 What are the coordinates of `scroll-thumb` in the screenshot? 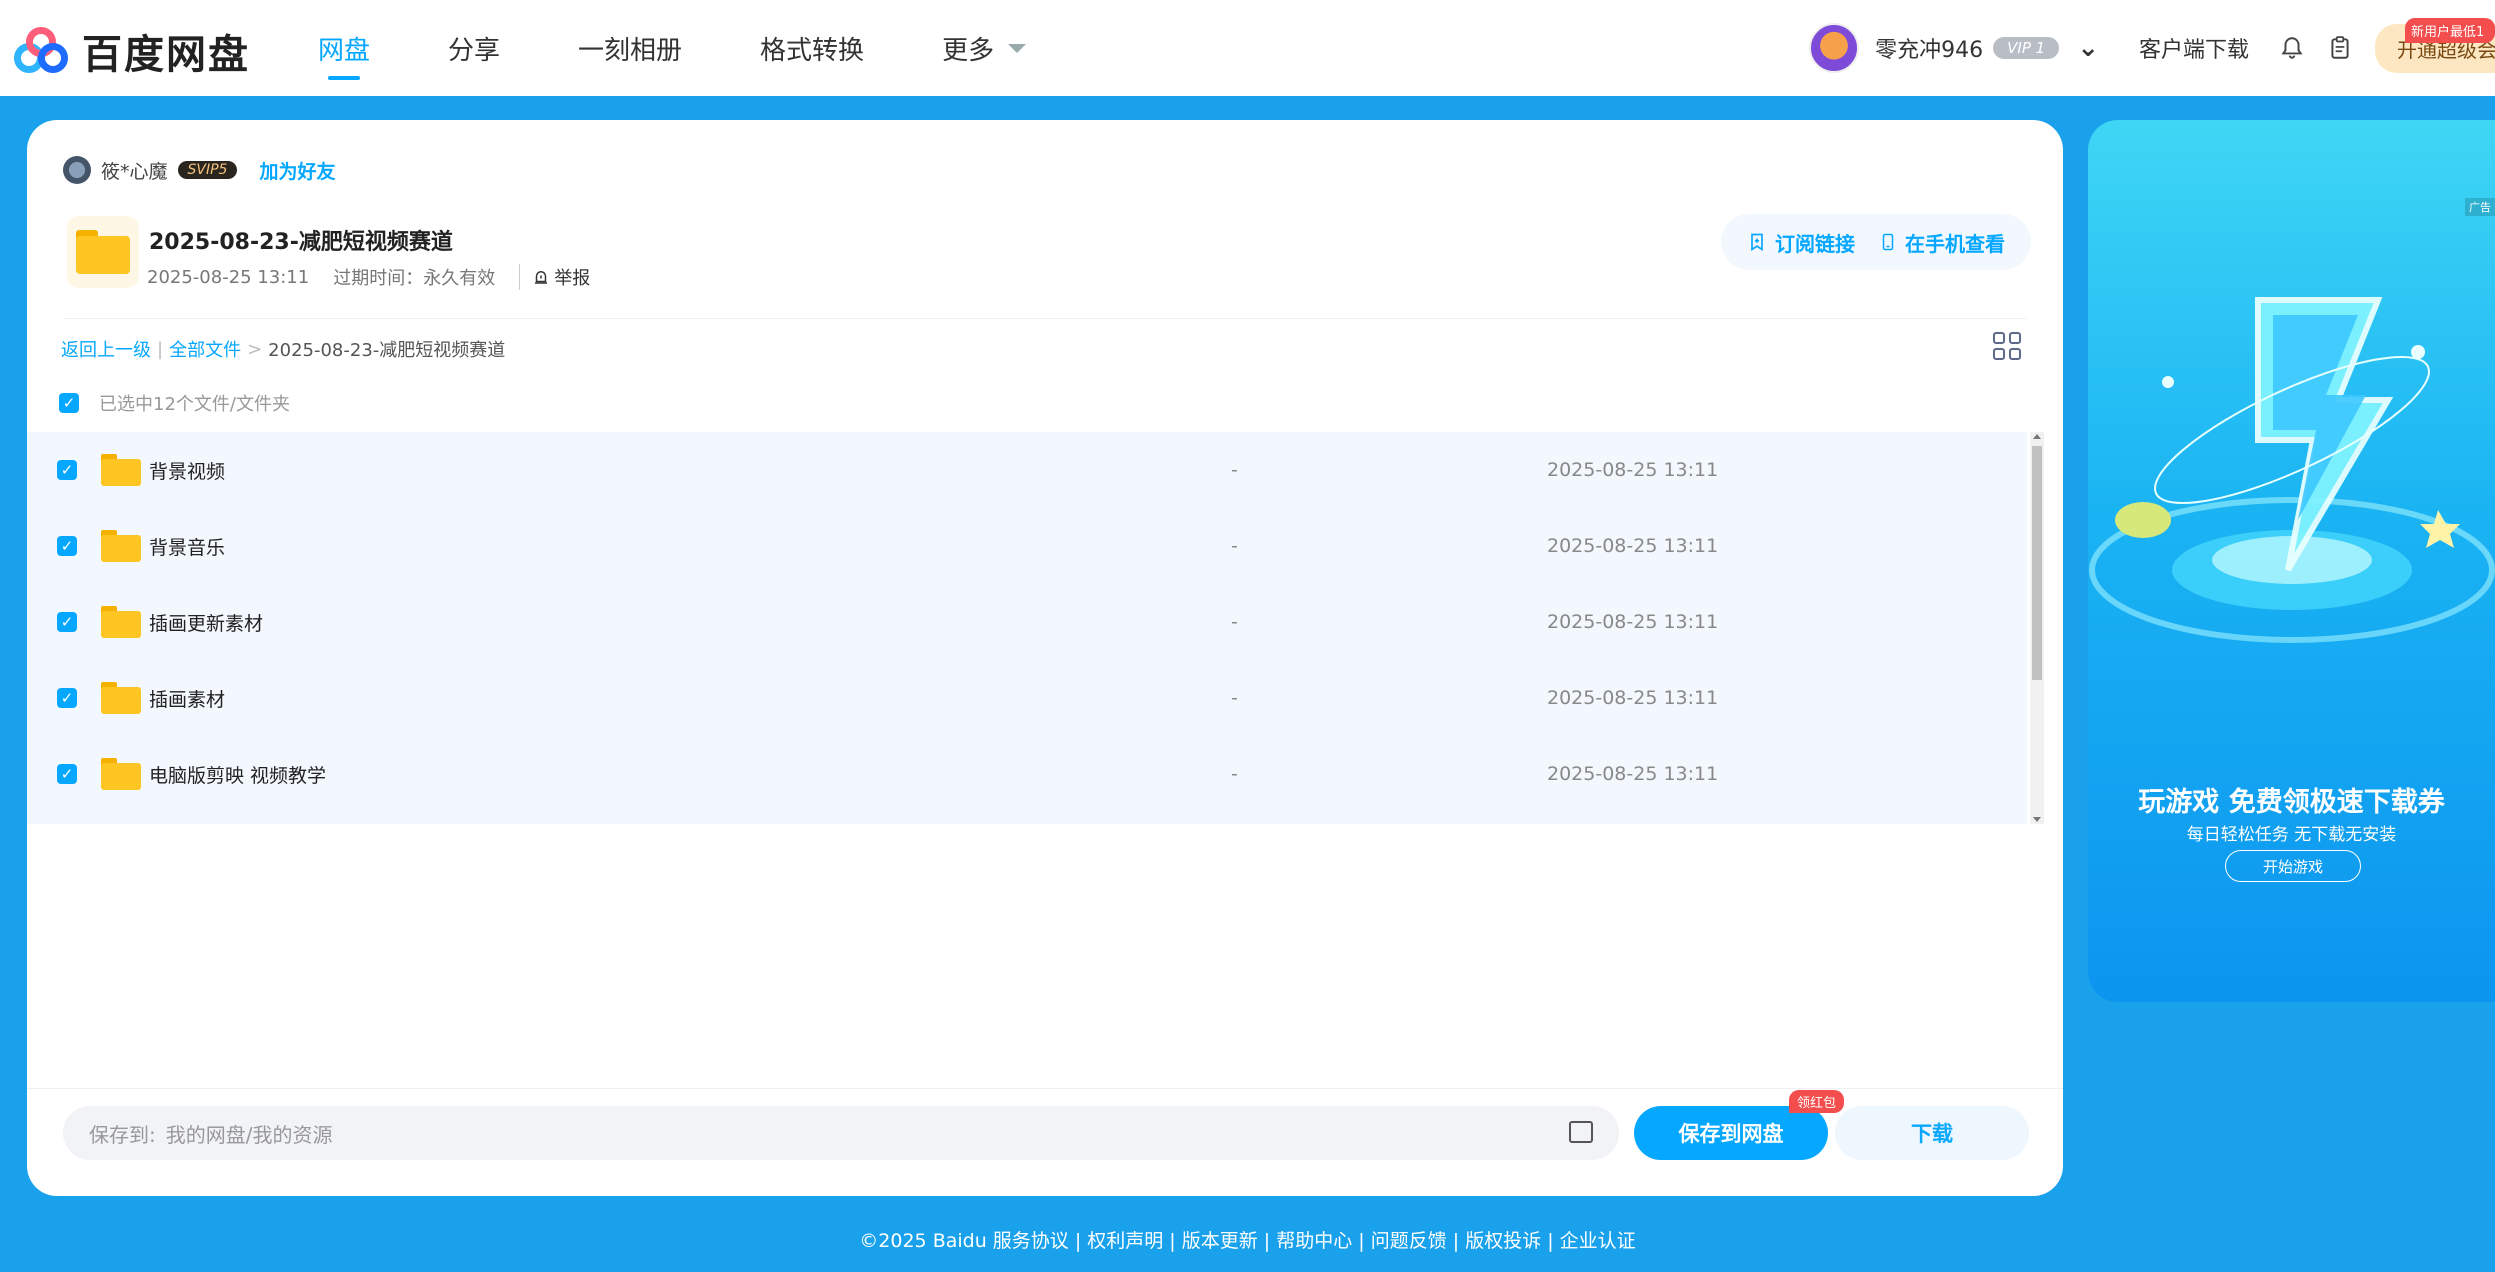 It's located at (2037, 563).